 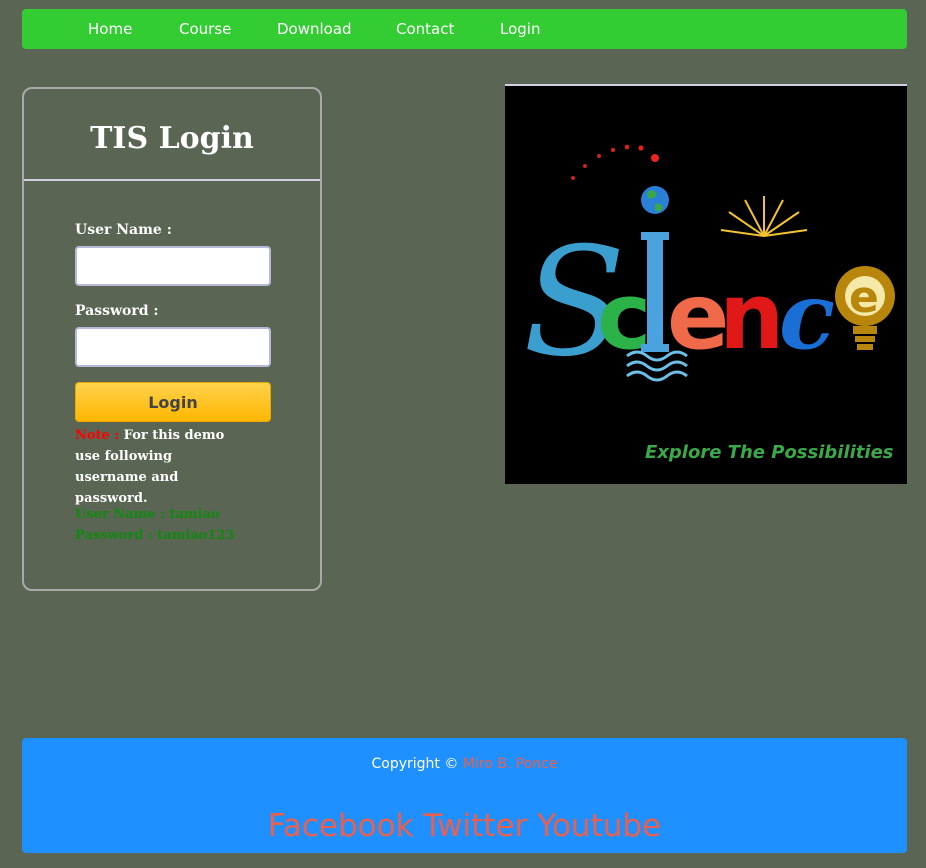 I want to click on svg-text: c, so click(x=807, y=316).